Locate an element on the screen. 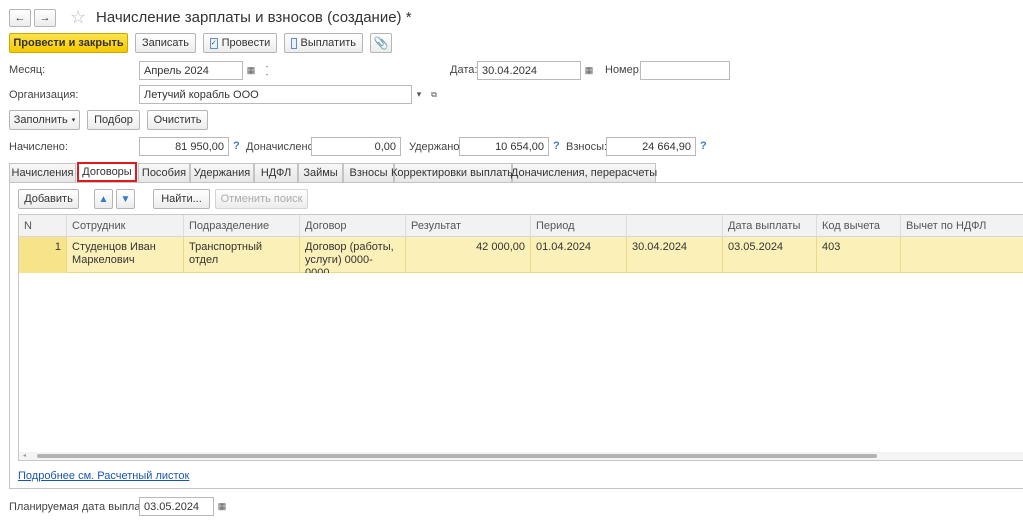 Image resolution: width=1023 pixels, height=523 pixels. add-button: Добавить is located at coordinates (48, 199).